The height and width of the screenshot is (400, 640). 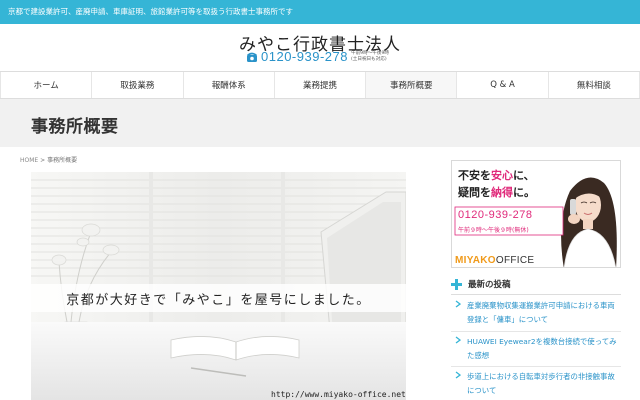 I want to click on nav-item-label: 報酬体系, so click(x=228, y=86).